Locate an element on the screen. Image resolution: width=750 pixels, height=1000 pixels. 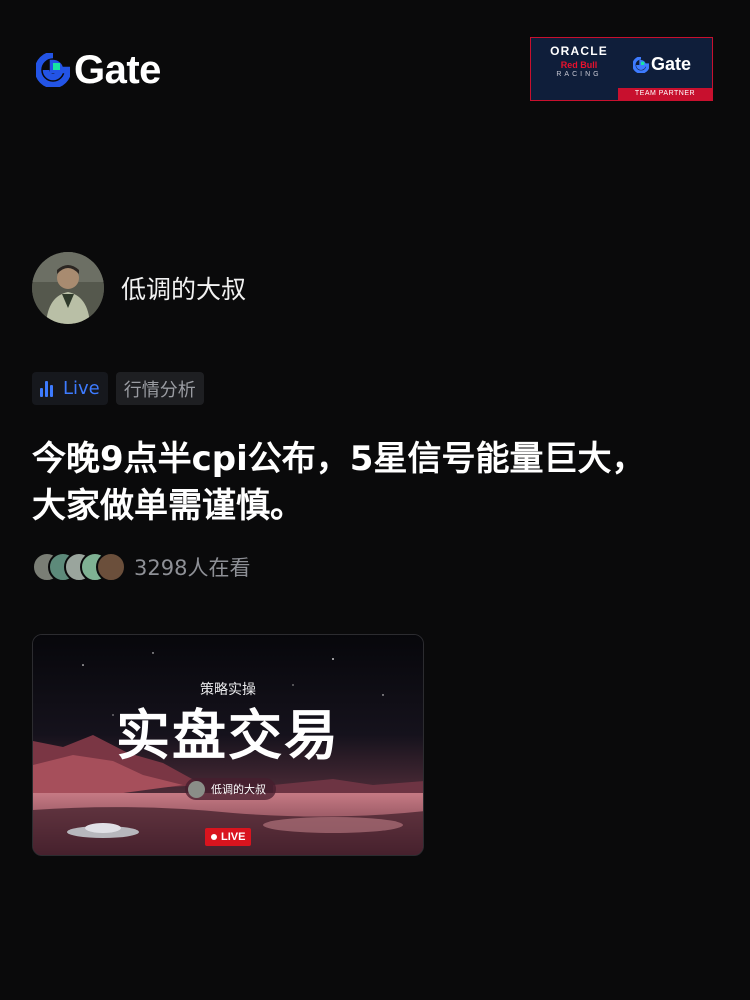
racing-wordmark: RACING is located at coordinates (579, 74).